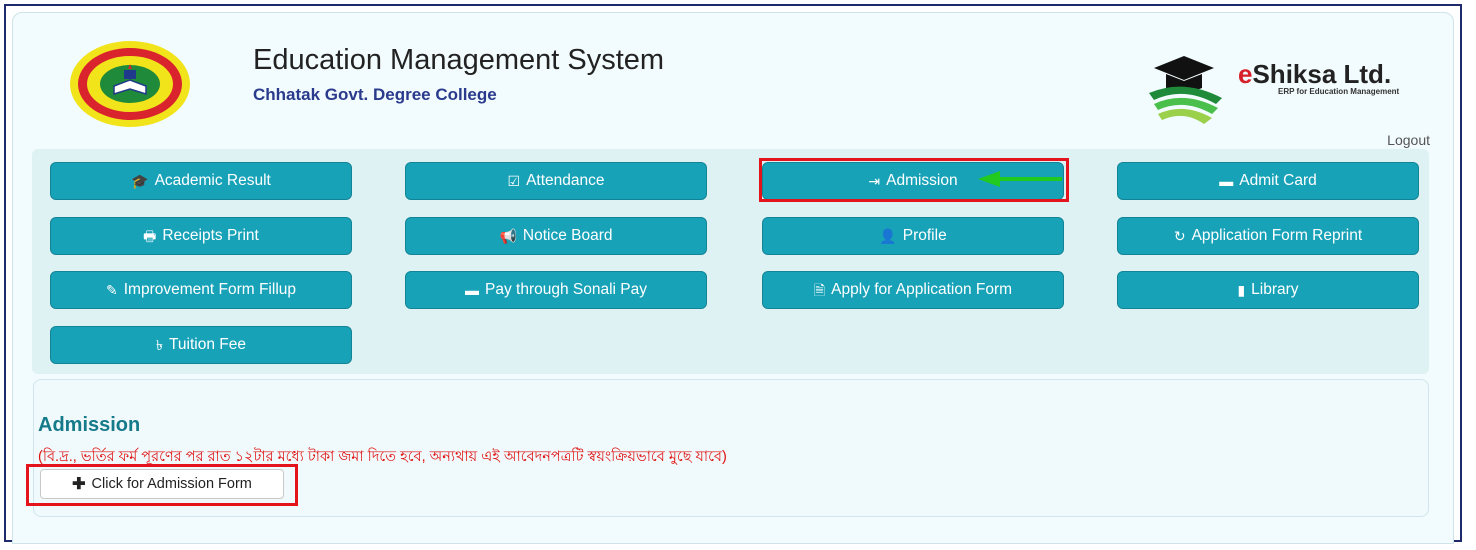 The image size is (1476, 550). What do you see at coordinates (207, 344) in the screenshot?
I see `button-label: Tuition Fee` at bounding box center [207, 344].